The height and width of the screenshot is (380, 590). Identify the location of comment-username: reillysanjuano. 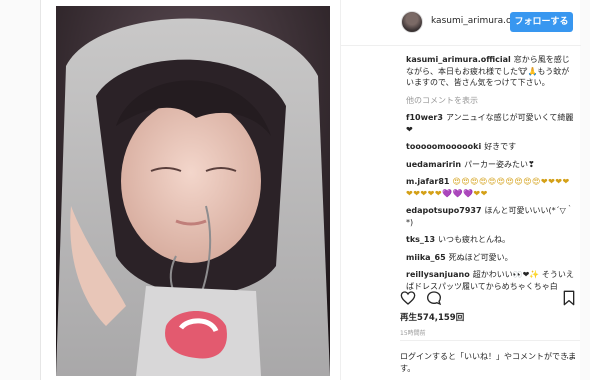
(438, 274).